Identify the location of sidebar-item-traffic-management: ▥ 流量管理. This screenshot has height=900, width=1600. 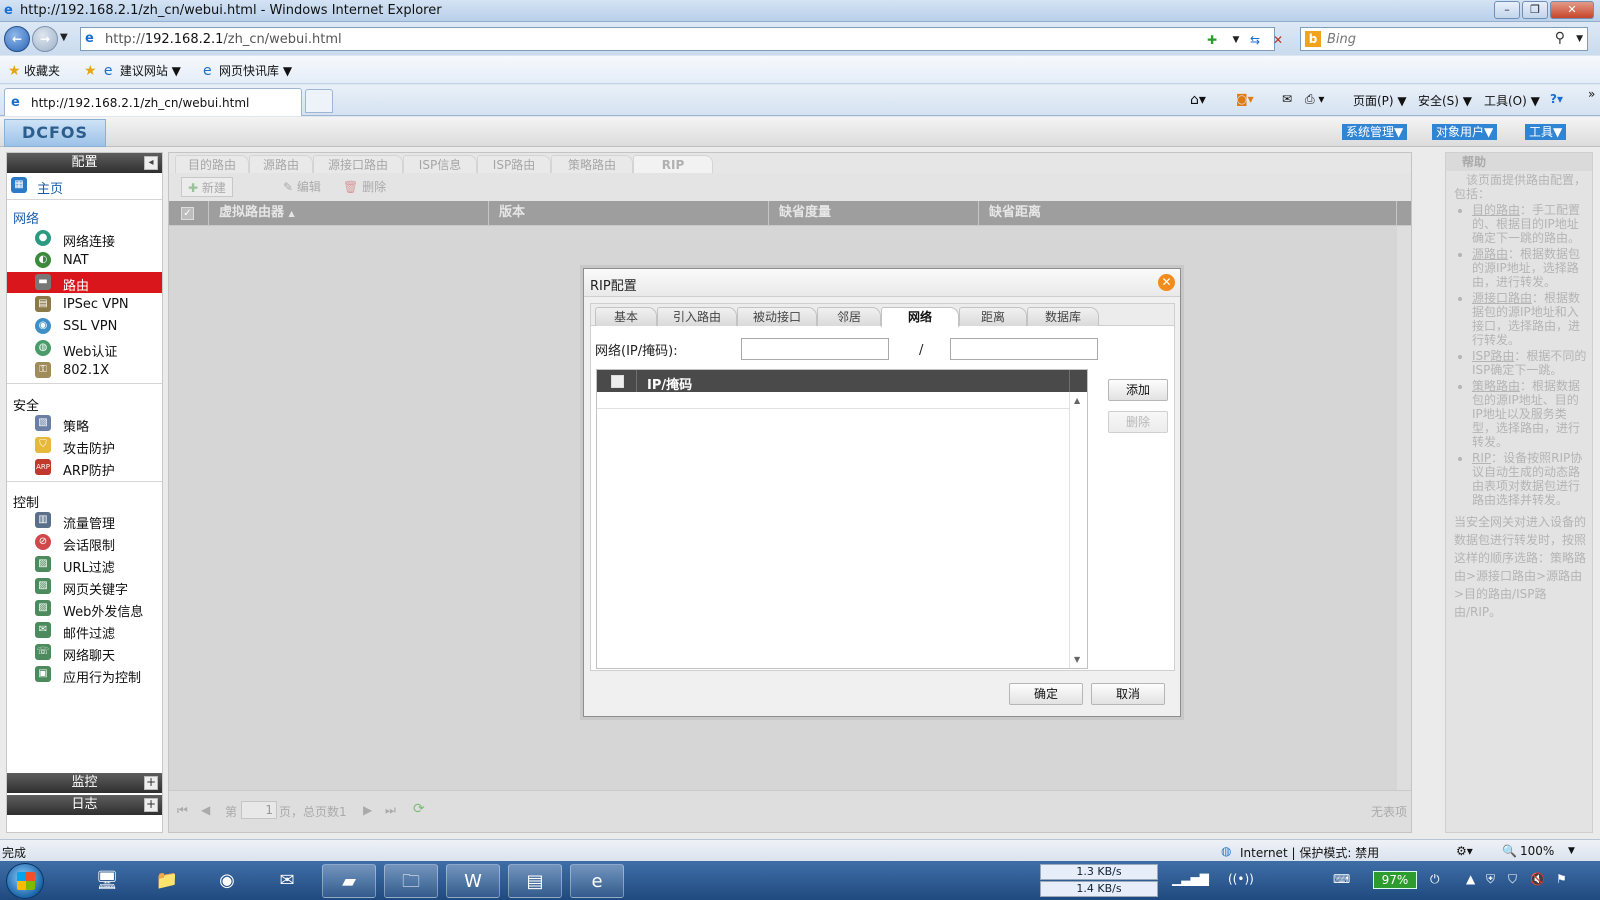
(84, 521).